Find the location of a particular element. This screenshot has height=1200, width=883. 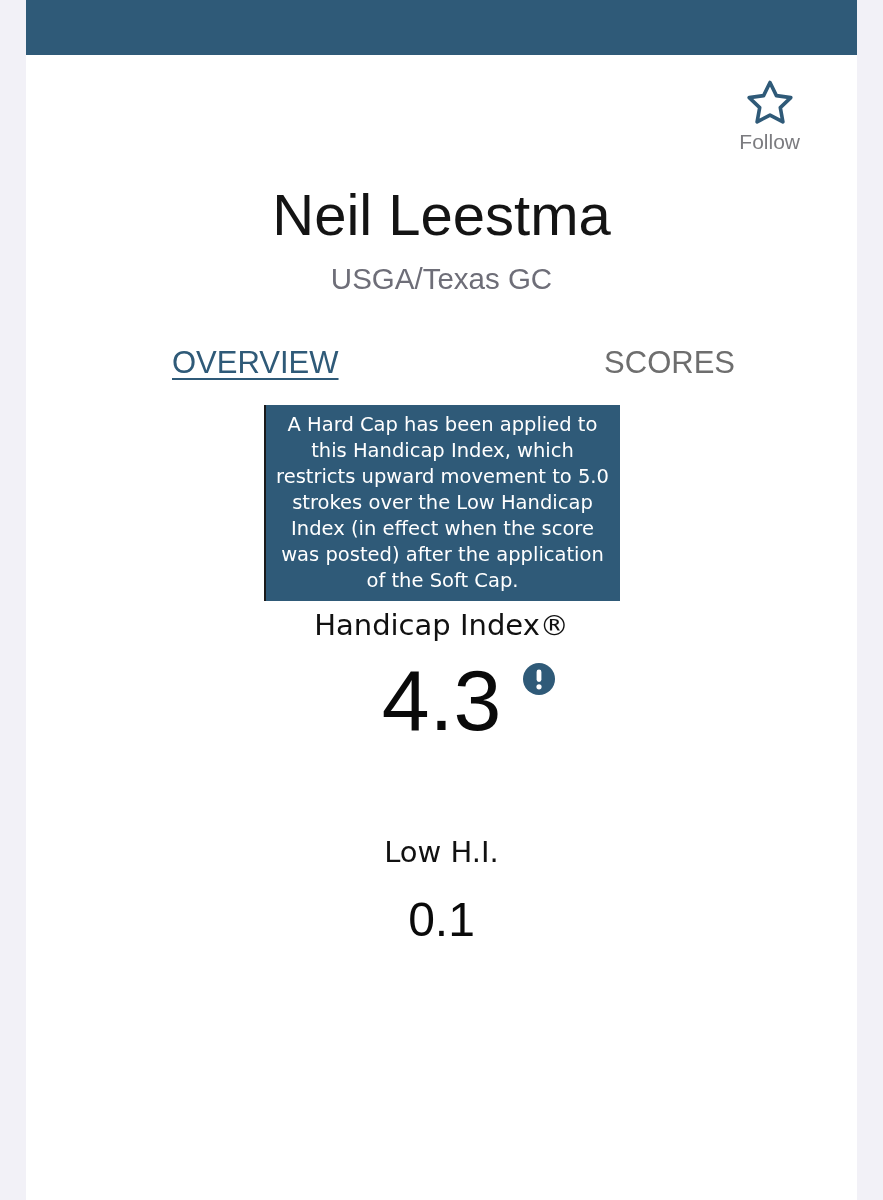

tab: OVERVIEW is located at coordinates (255, 363).